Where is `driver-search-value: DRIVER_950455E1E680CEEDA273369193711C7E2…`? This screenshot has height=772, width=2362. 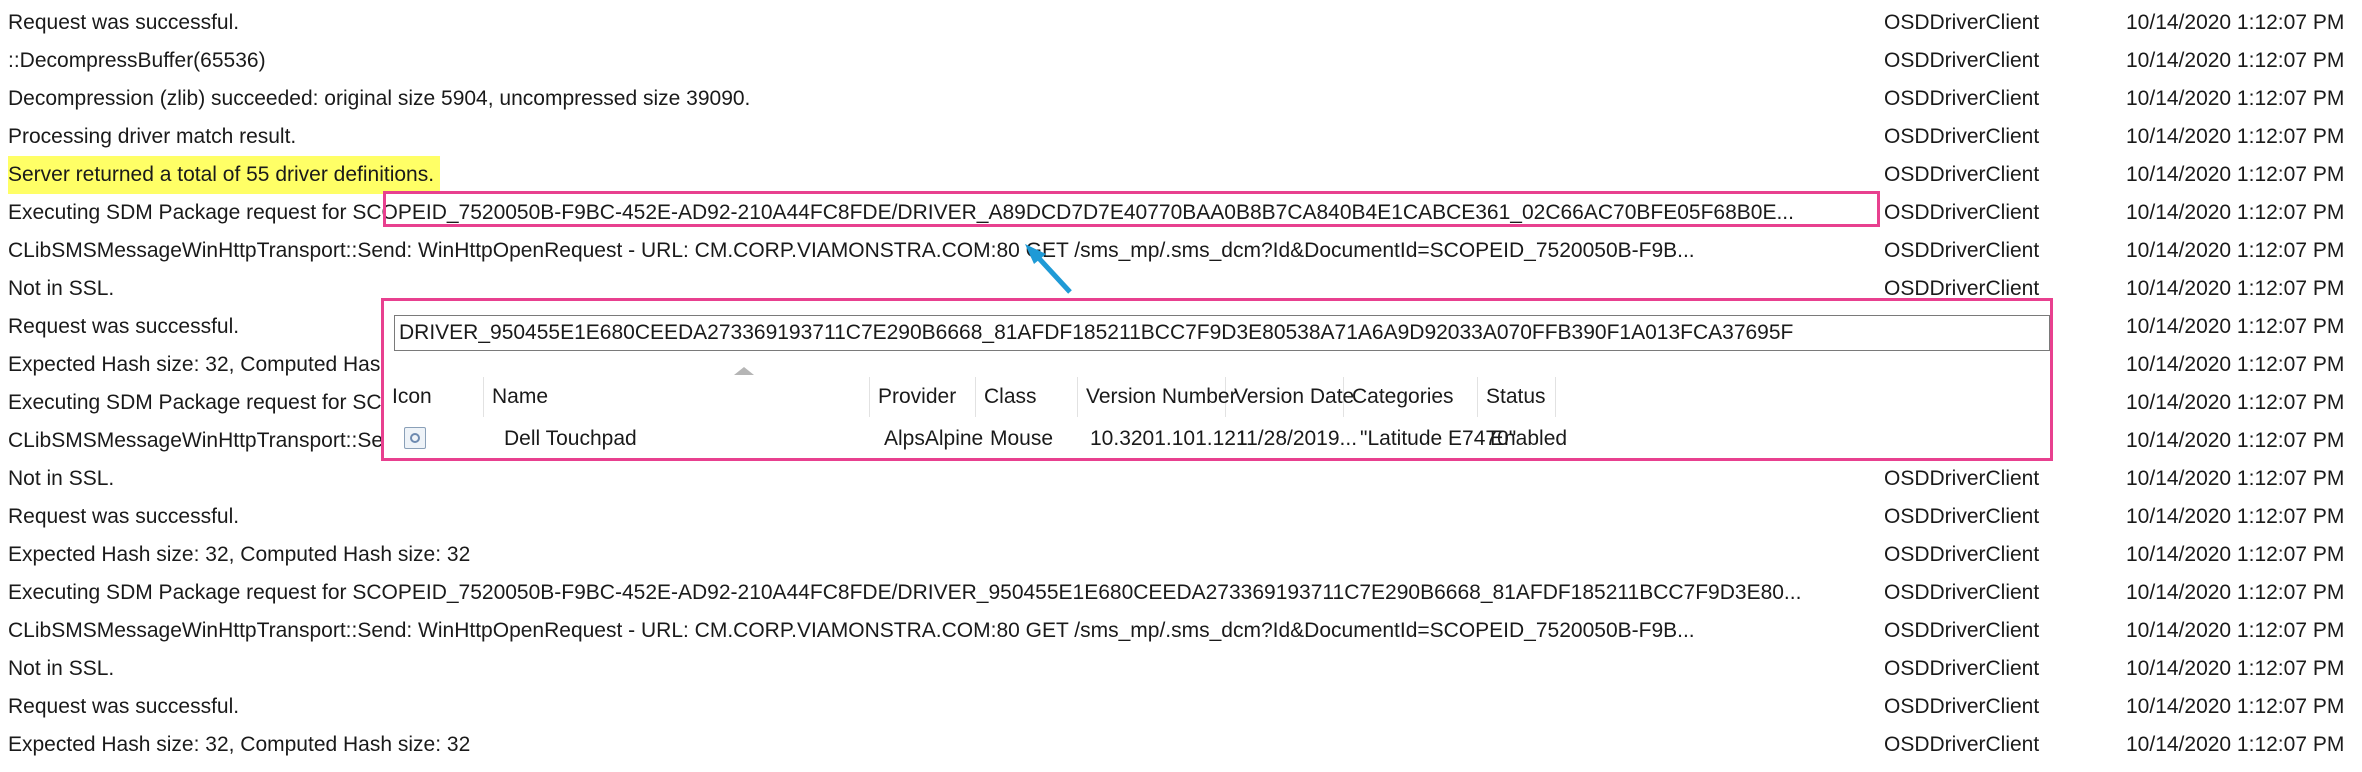 driver-search-value: DRIVER_950455E1E680CEEDA273369193711C7E2… is located at coordinates (1096, 332).